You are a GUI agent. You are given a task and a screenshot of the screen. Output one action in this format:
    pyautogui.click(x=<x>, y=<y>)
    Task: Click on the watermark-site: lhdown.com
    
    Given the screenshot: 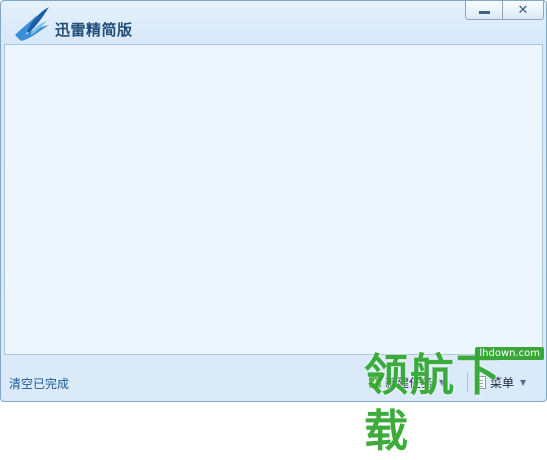 What is the action you would take?
    pyautogui.click(x=509, y=353)
    